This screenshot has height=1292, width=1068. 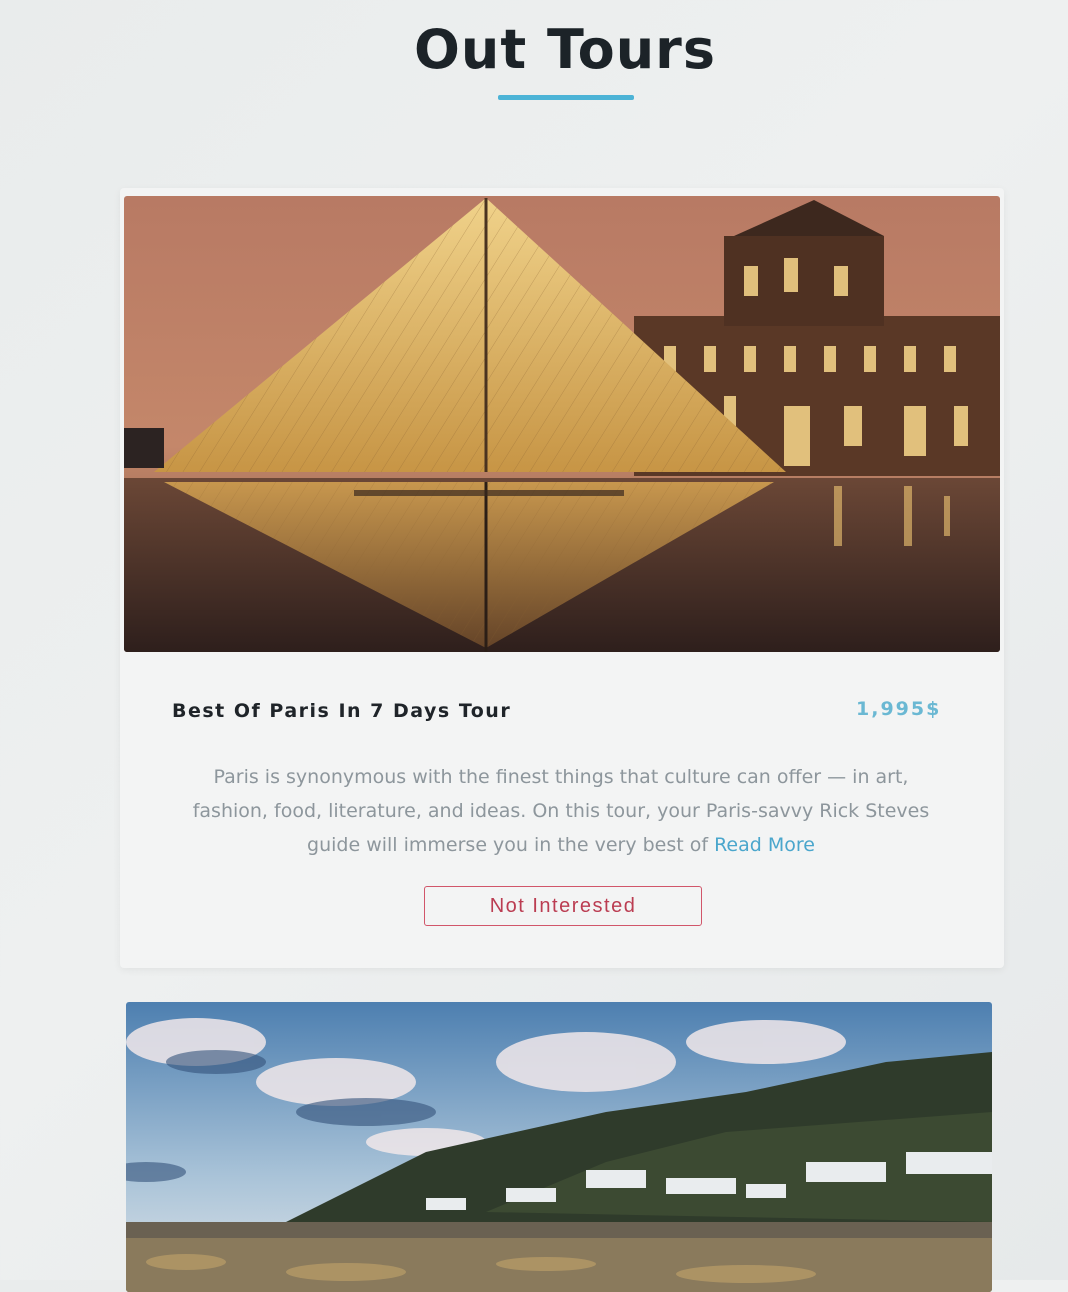 What do you see at coordinates (342, 711) in the screenshot?
I see `tour-title: Best Of Paris In 7 Days Tour` at bounding box center [342, 711].